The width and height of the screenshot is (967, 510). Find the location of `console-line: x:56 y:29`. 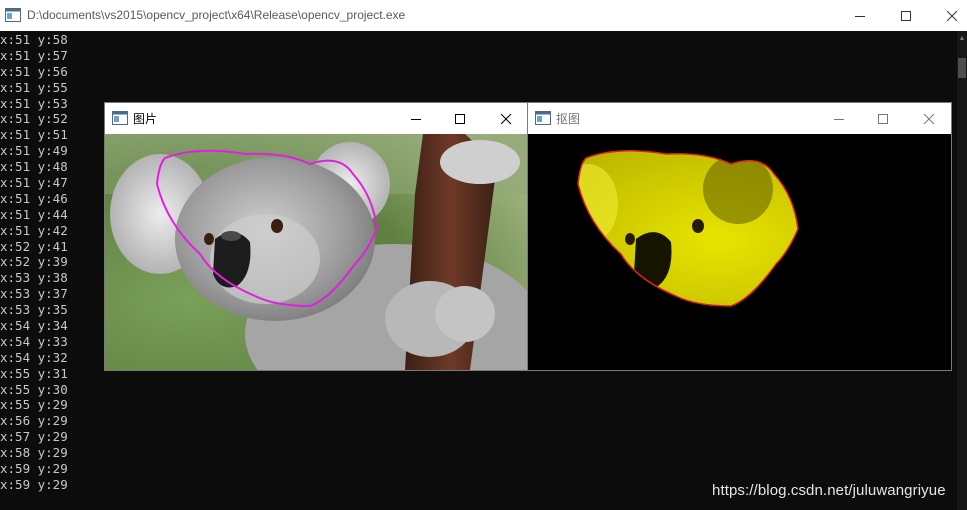

console-line: x:56 y:29 is located at coordinates (34, 421).